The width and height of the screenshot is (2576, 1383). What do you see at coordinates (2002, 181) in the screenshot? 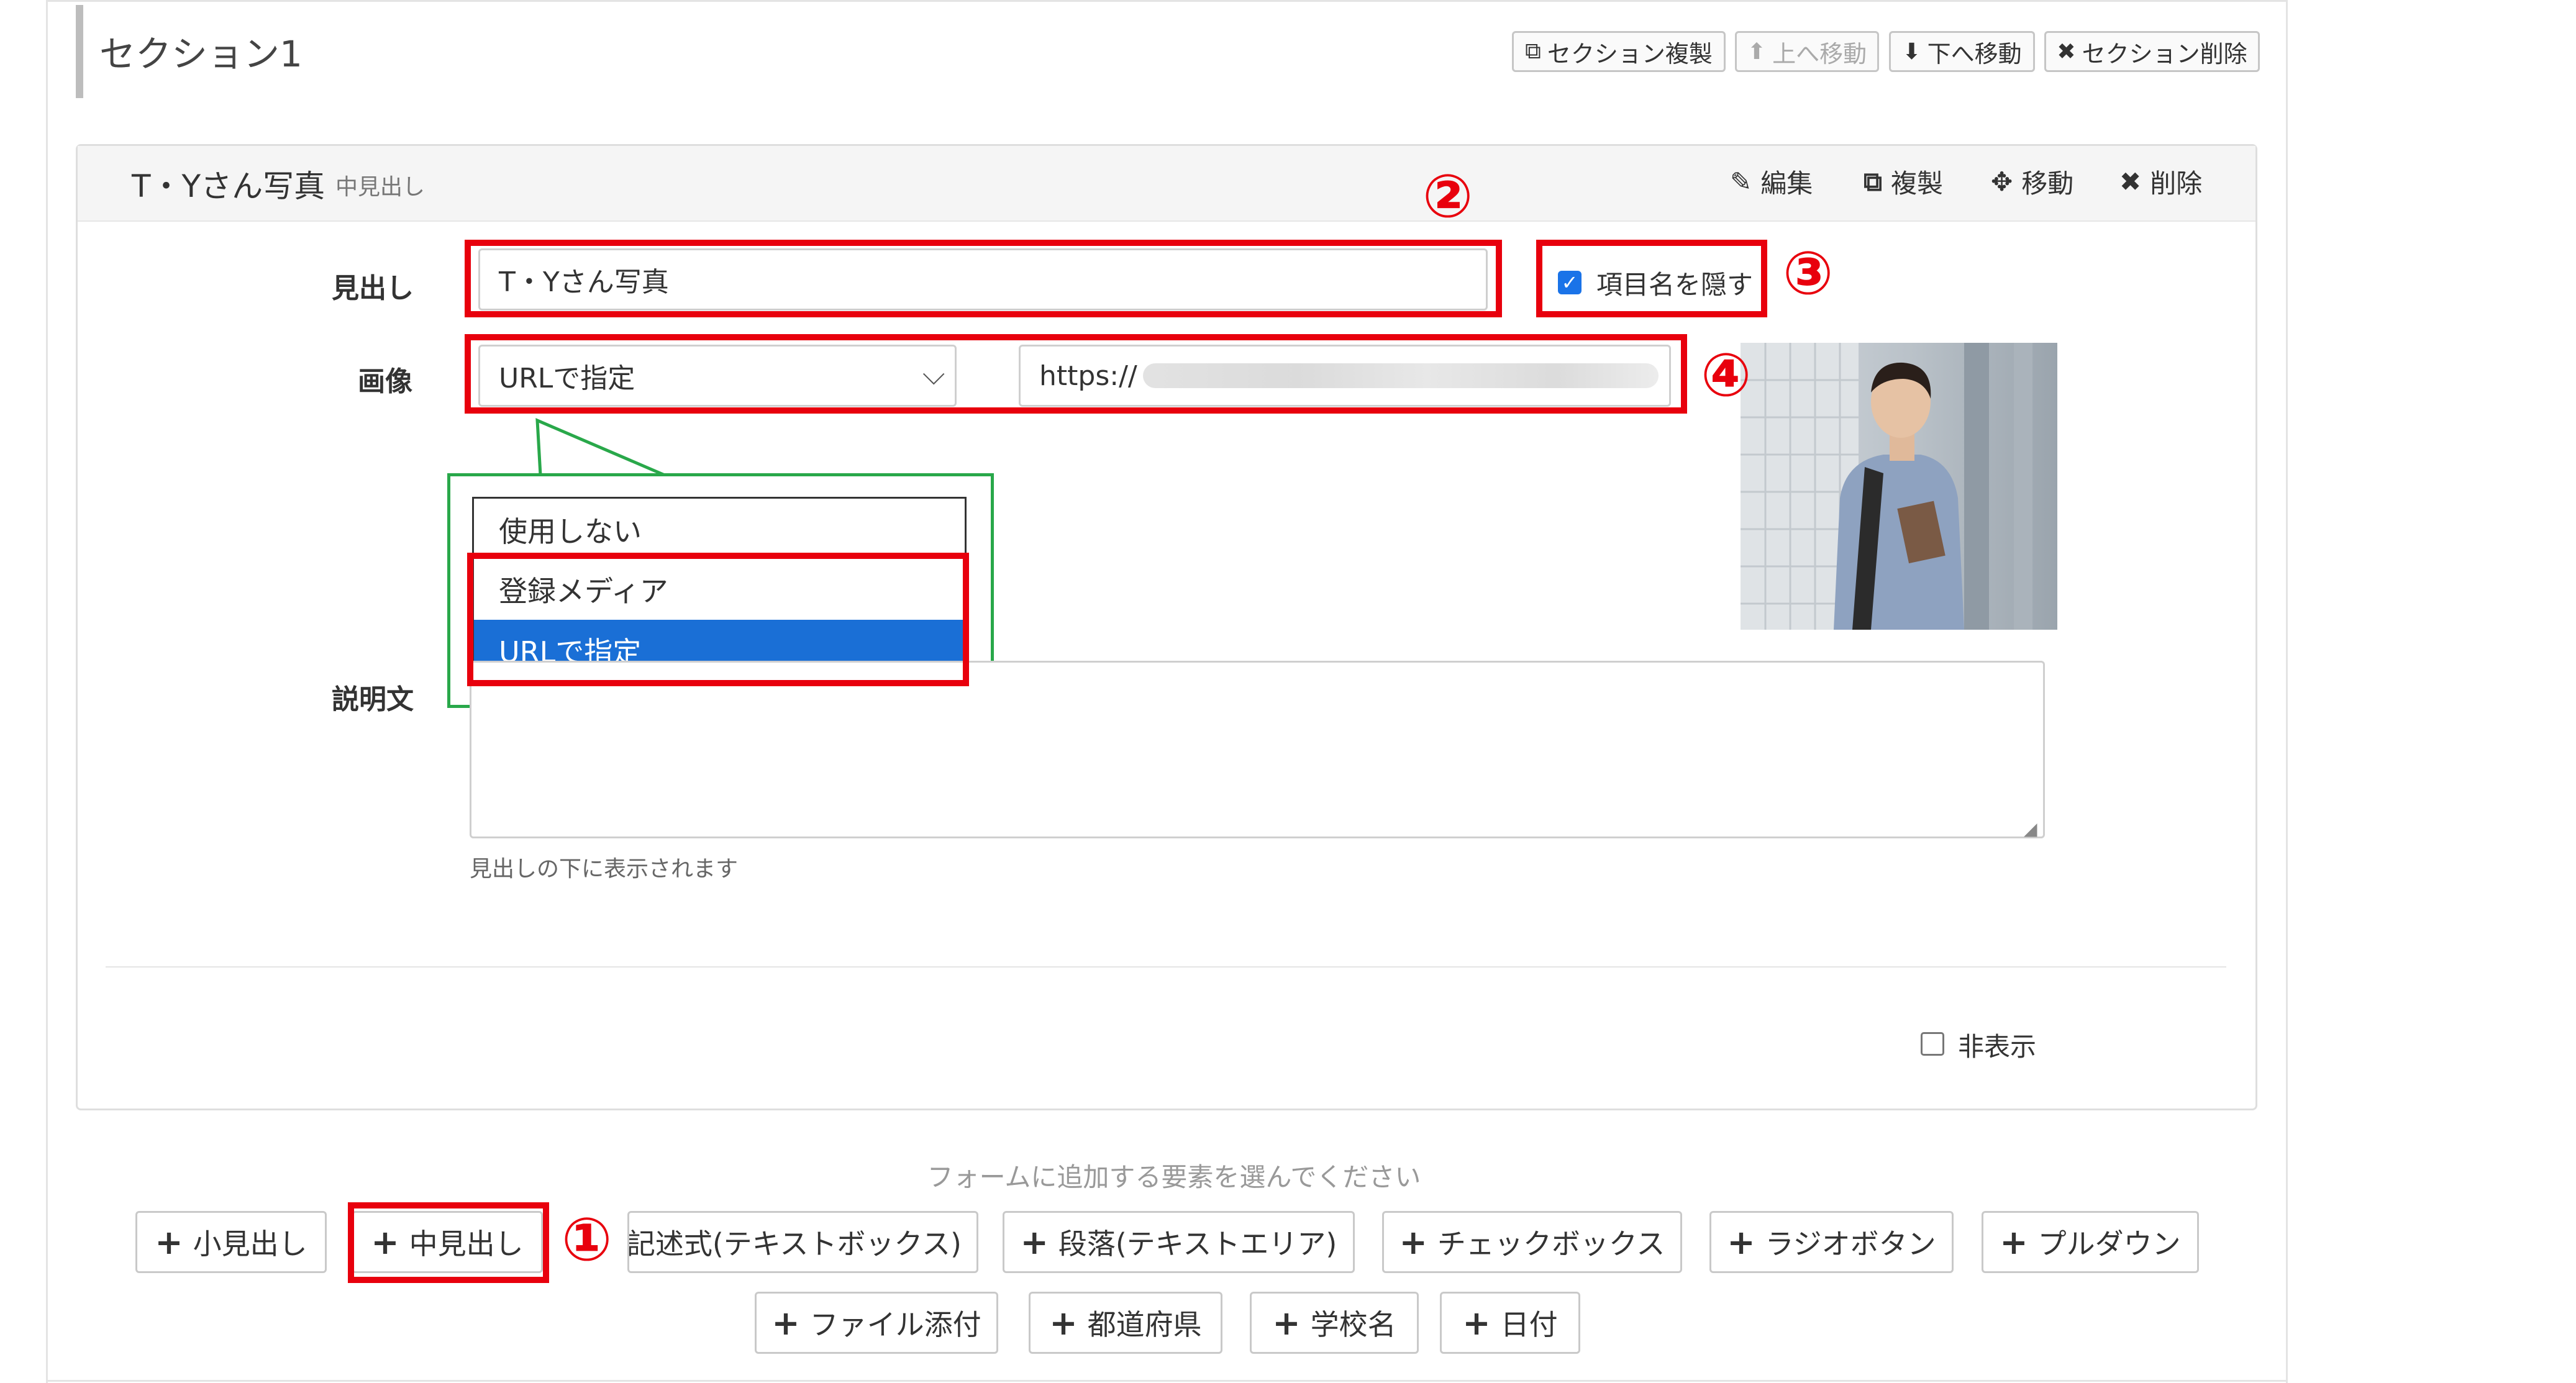
I see `move-icon: ✥` at bounding box center [2002, 181].